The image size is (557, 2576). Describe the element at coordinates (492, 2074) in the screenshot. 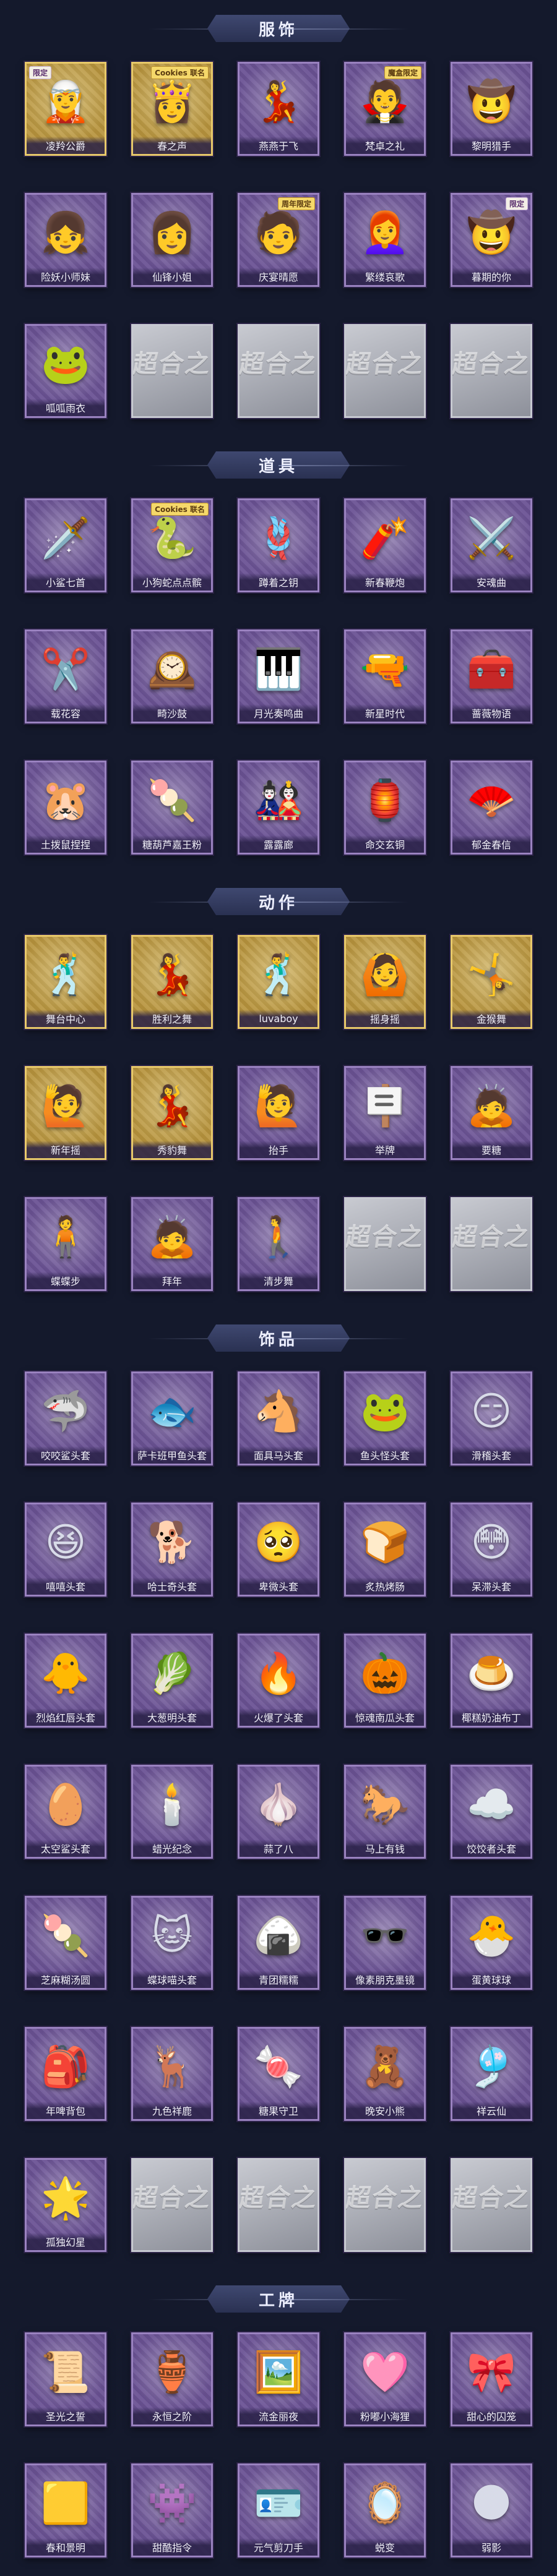

I see `item-card: 🎐 祥云仙` at that location.